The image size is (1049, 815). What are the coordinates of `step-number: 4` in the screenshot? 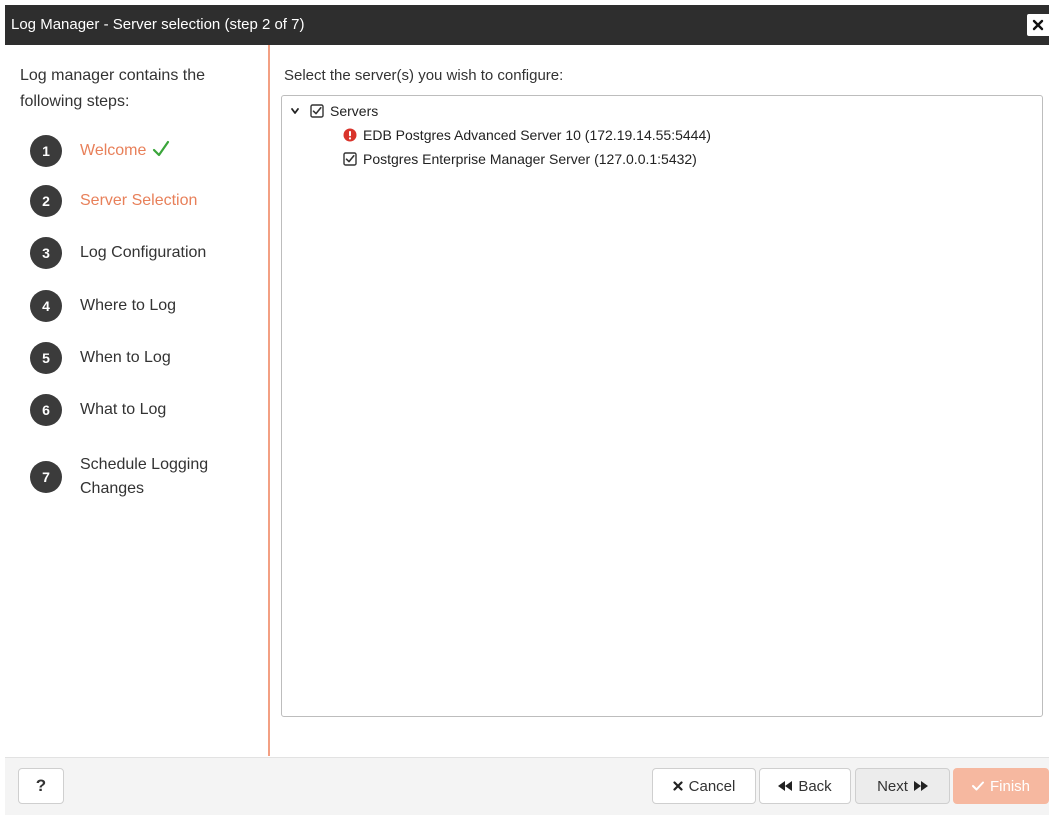 It's located at (46, 306).